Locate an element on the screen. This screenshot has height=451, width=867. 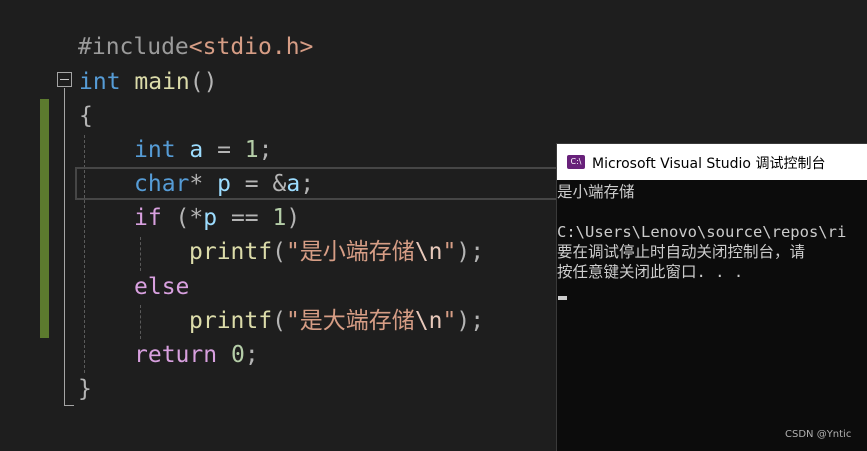
console-title: Microsoft Visual Studio 调试控制台 is located at coordinates (709, 164).